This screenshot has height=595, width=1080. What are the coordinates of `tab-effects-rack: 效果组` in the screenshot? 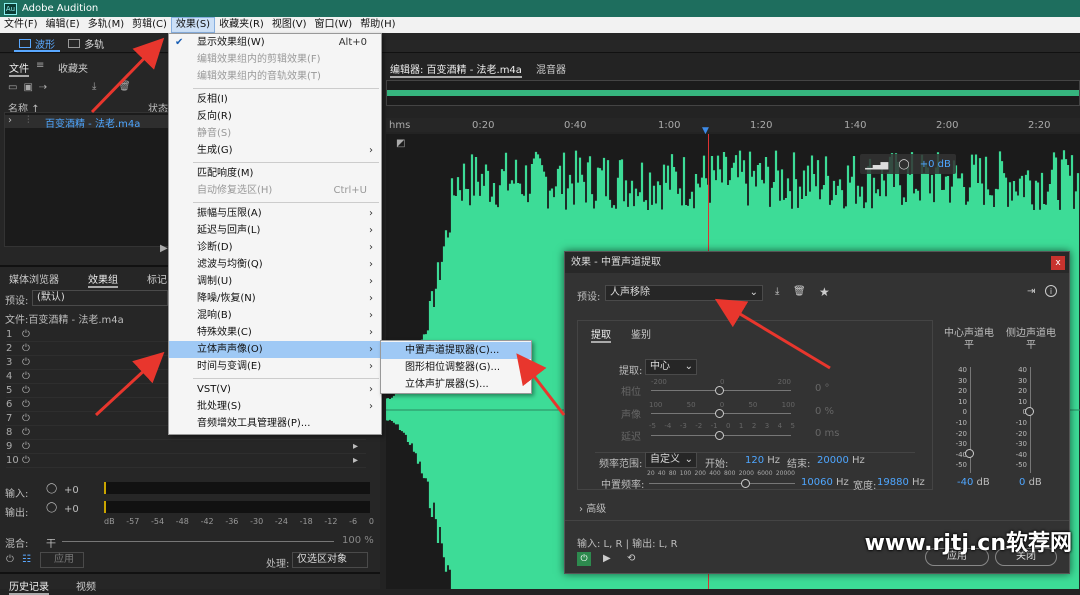 It's located at (103, 279).